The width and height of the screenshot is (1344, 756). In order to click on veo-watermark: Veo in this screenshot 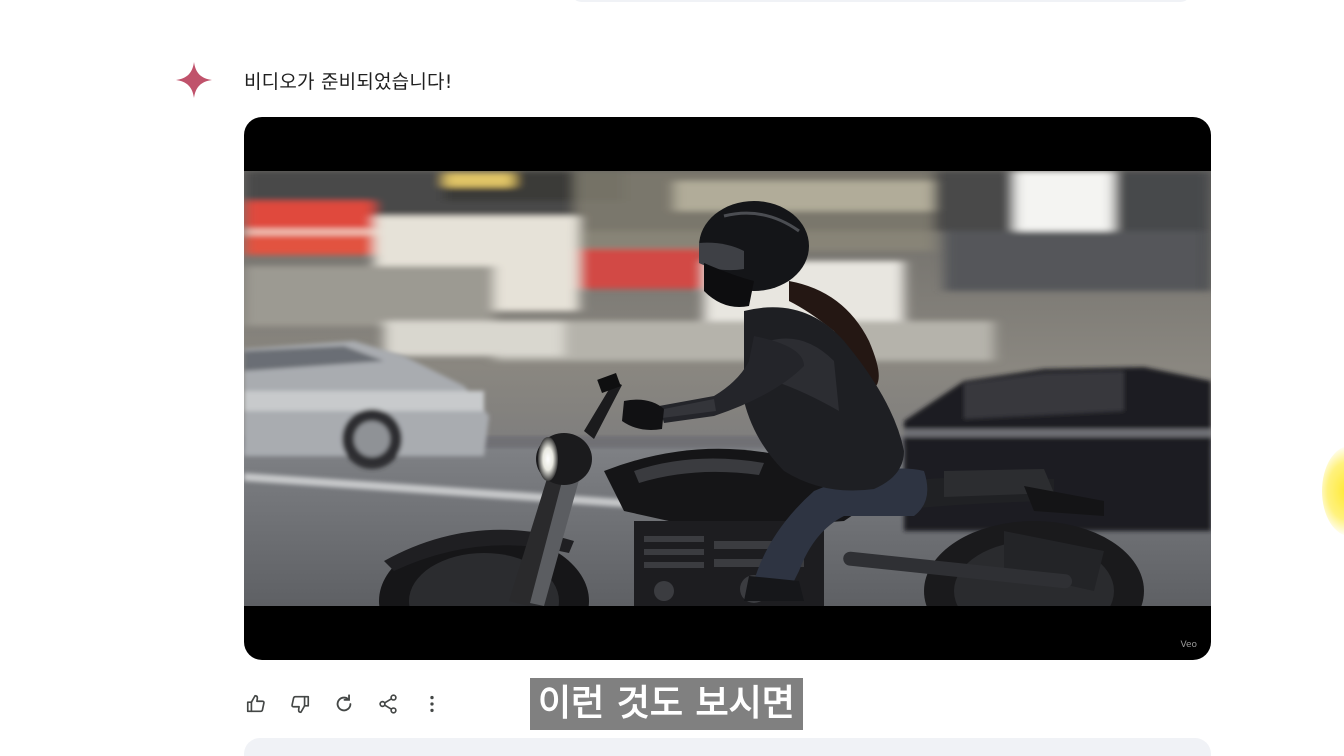, I will do `click(1188, 645)`.